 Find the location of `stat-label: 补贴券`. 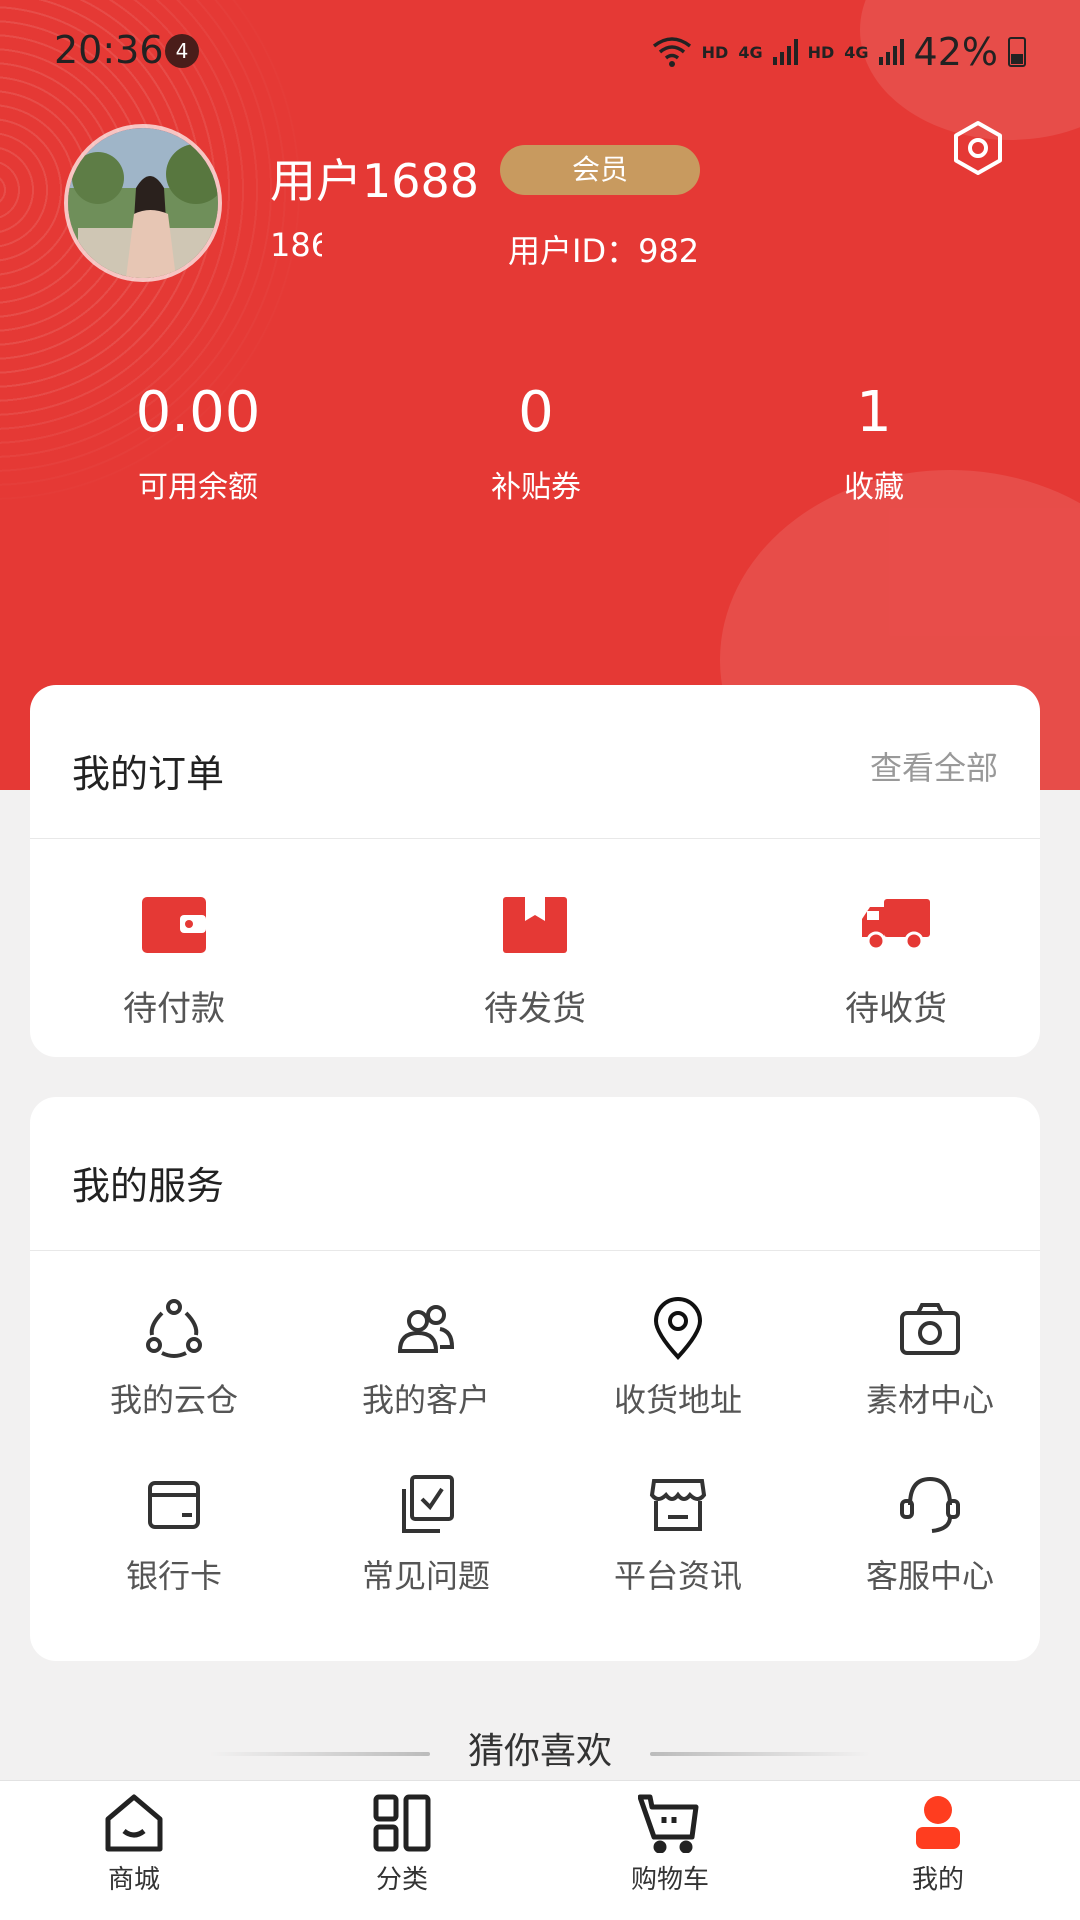

stat-label: 补贴券 is located at coordinates (536, 487).